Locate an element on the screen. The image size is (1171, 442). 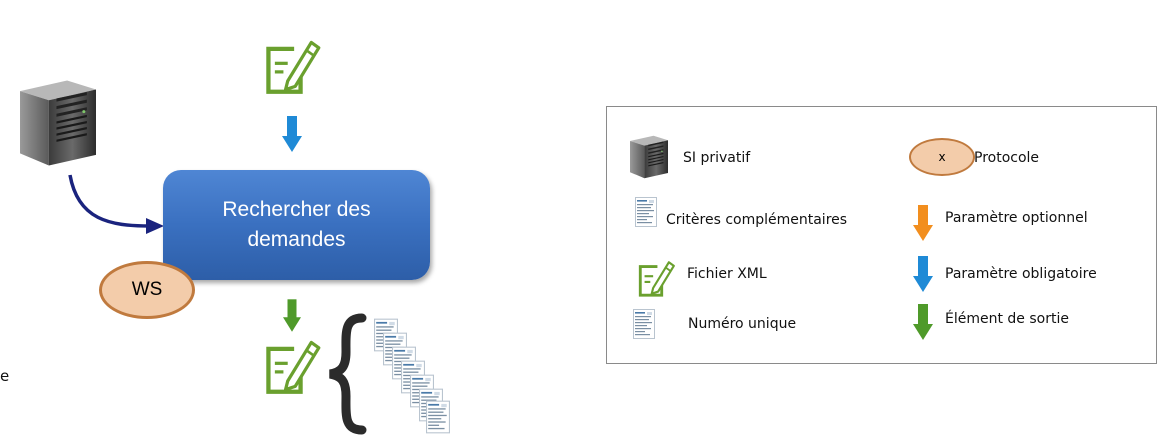
protocol-legend-symbol: x is located at coordinates (942, 157).